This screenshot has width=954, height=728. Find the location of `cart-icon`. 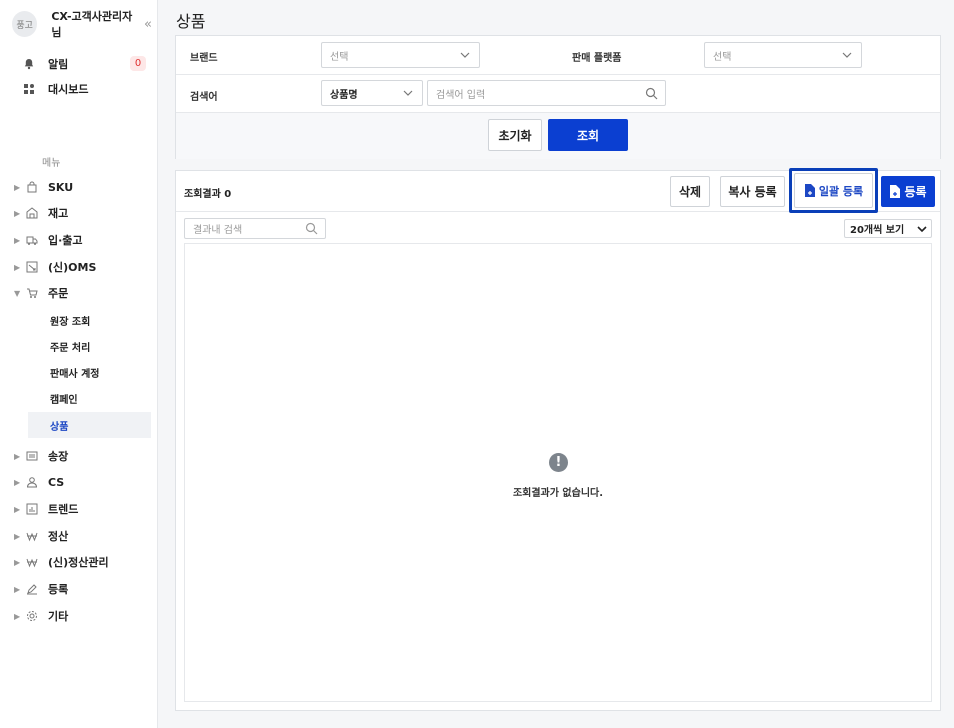

cart-icon is located at coordinates (32, 293).